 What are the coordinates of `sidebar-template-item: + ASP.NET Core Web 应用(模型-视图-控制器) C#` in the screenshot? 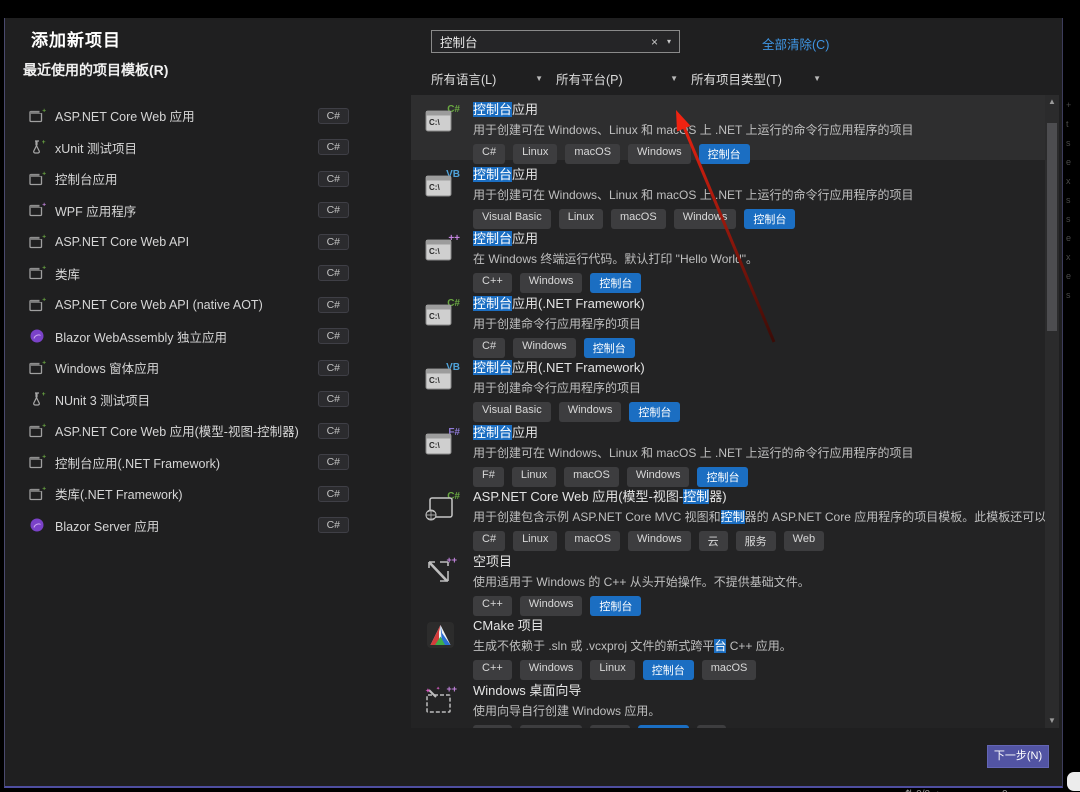 It's located at (189, 431).